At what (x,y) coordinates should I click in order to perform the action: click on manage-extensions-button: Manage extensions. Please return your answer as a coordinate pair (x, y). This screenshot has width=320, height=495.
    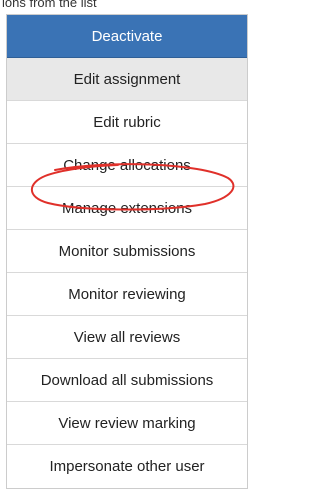
    Looking at the image, I should click on (127, 208).